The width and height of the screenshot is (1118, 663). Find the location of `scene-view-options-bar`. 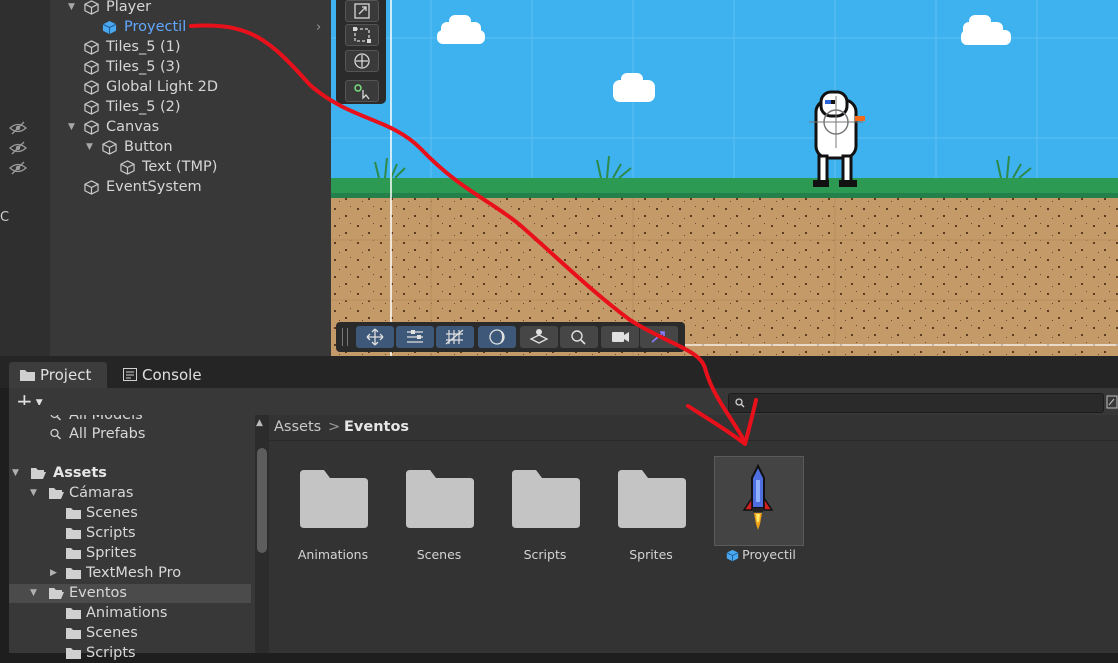

scene-view-options-bar is located at coordinates (510, 337).